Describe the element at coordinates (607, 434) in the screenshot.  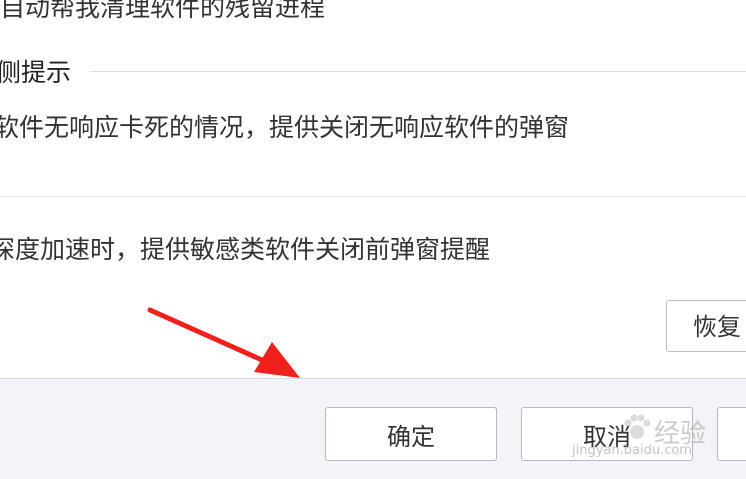
I see `cancel-button: 取消` at that location.